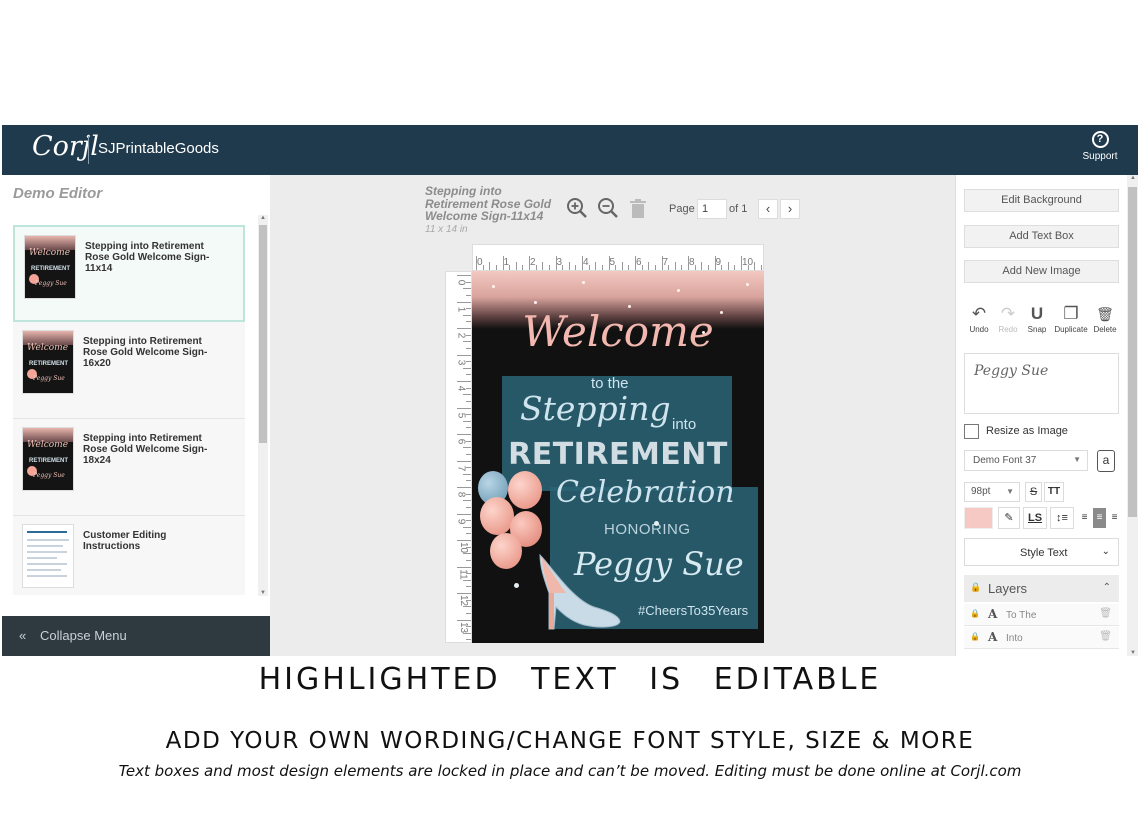  I want to click on line-height-icon: ↕≡, so click(1062, 518).